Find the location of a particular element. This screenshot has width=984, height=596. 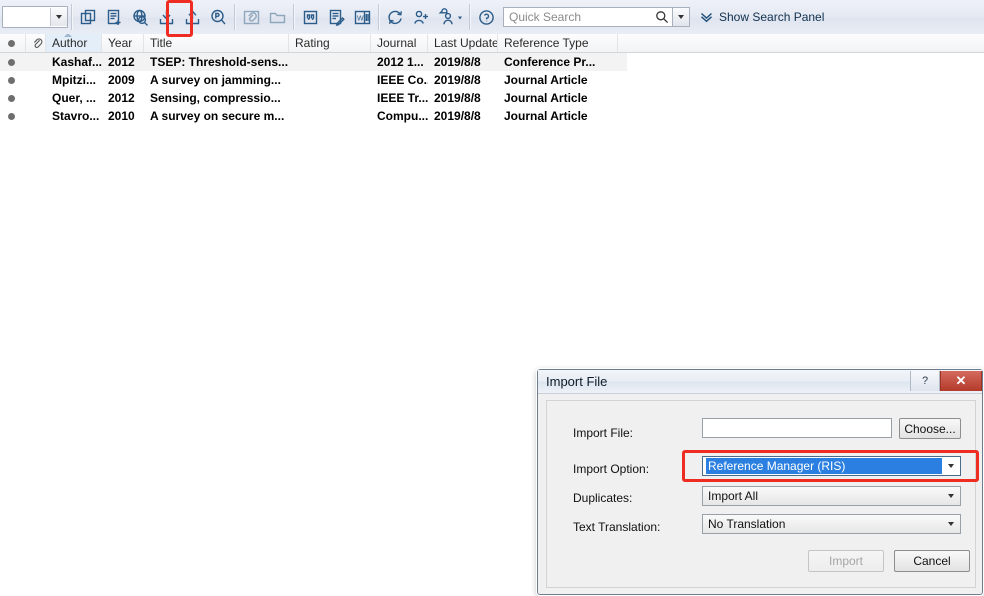

column-header-year: Year is located at coordinates (123, 43).